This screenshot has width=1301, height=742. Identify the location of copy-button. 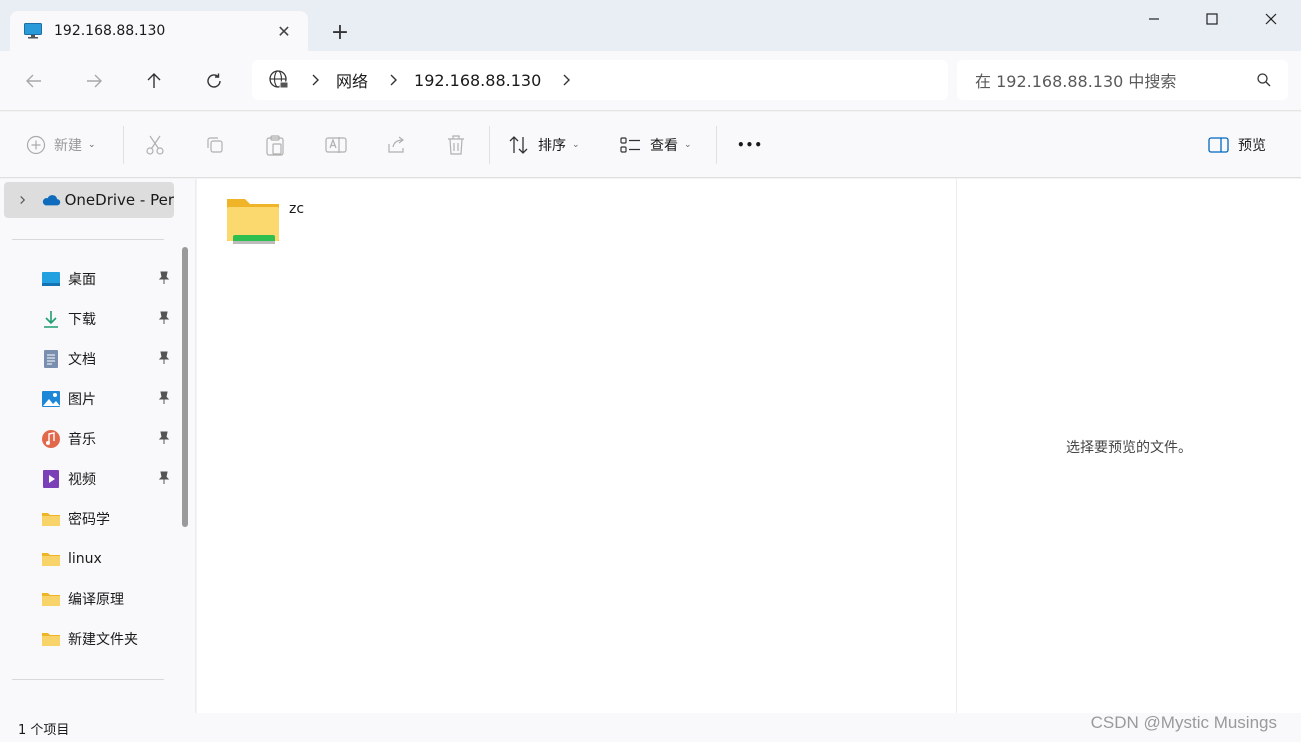
(215, 145).